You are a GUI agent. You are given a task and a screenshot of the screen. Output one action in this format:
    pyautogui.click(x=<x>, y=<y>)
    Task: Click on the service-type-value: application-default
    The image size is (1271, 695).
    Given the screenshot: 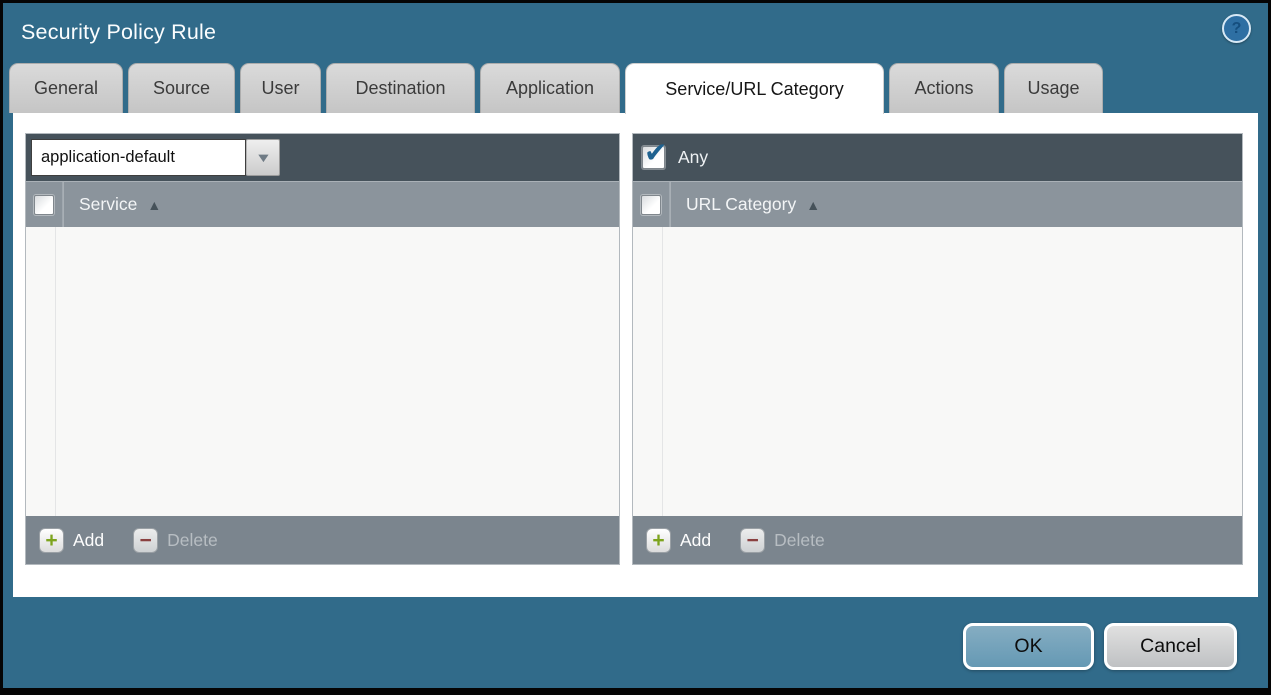 What is the action you would take?
    pyautogui.click(x=138, y=157)
    